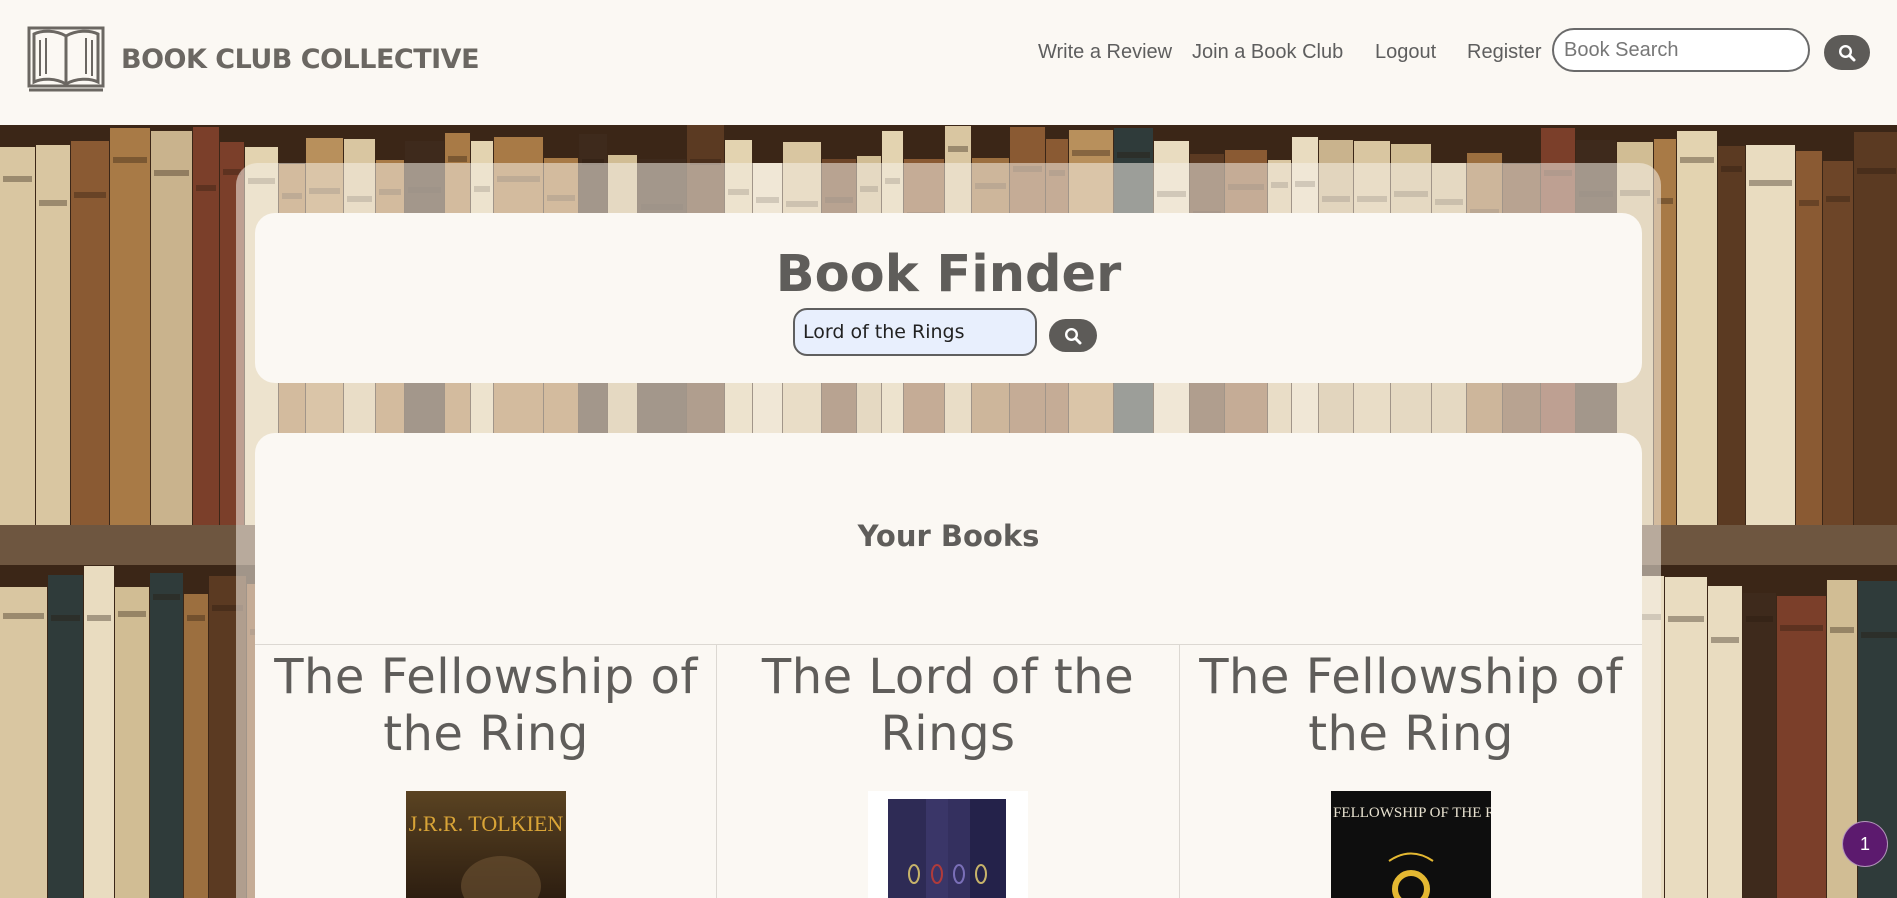 The image size is (1897, 898). What do you see at coordinates (915, 332) in the screenshot?
I see `book-finder-input` at bounding box center [915, 332].